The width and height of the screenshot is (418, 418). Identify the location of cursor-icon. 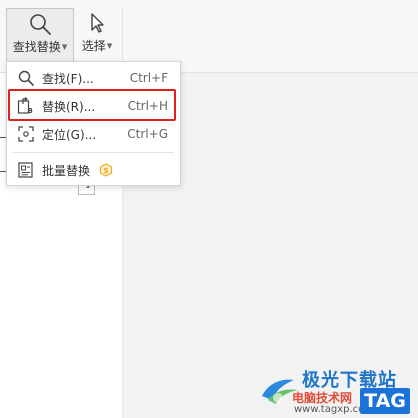
(97, 23).